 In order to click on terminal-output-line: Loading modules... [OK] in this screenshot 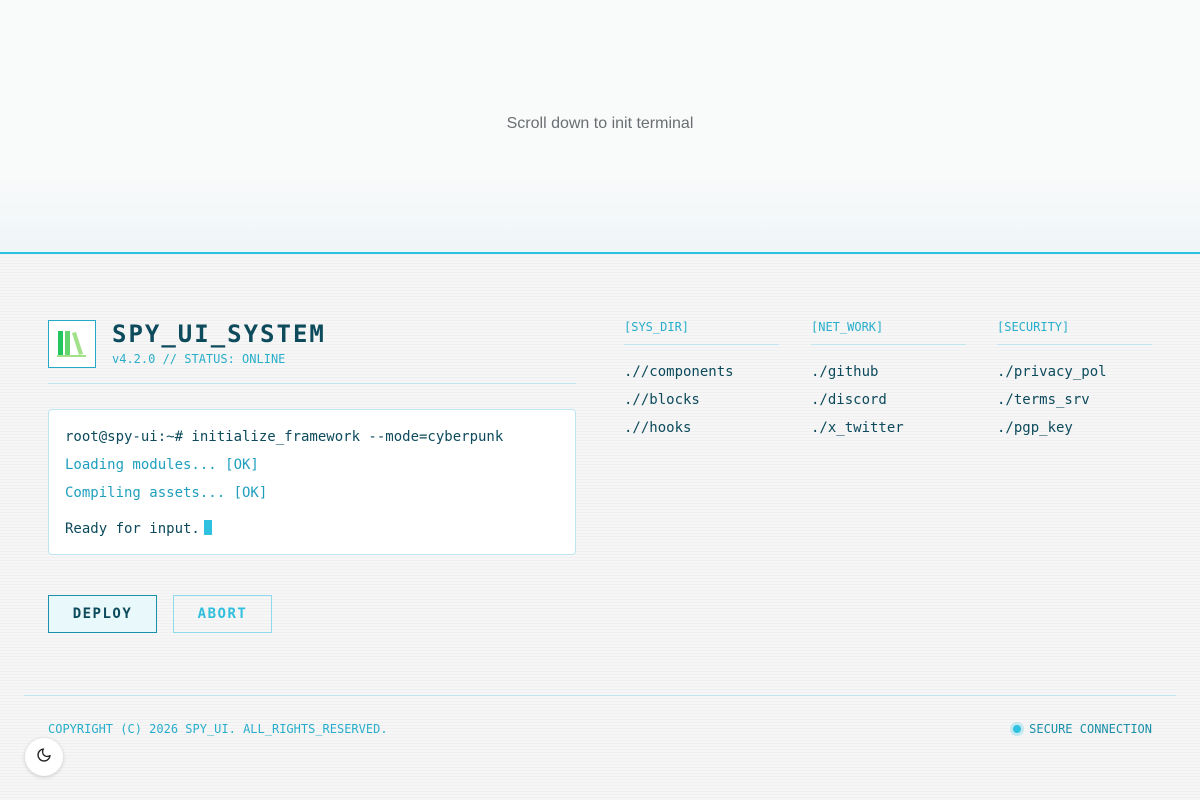, I will do `click(162, 465)`.